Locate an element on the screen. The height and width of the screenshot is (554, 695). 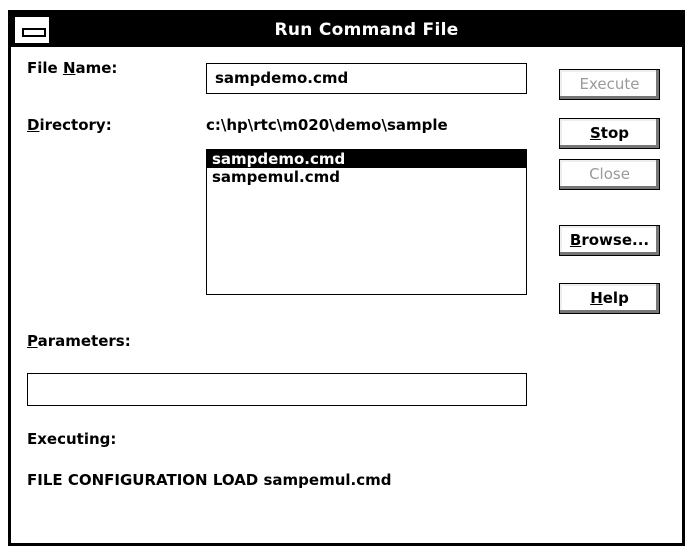
stop-button: Stop is located at coordinates (609, 133).